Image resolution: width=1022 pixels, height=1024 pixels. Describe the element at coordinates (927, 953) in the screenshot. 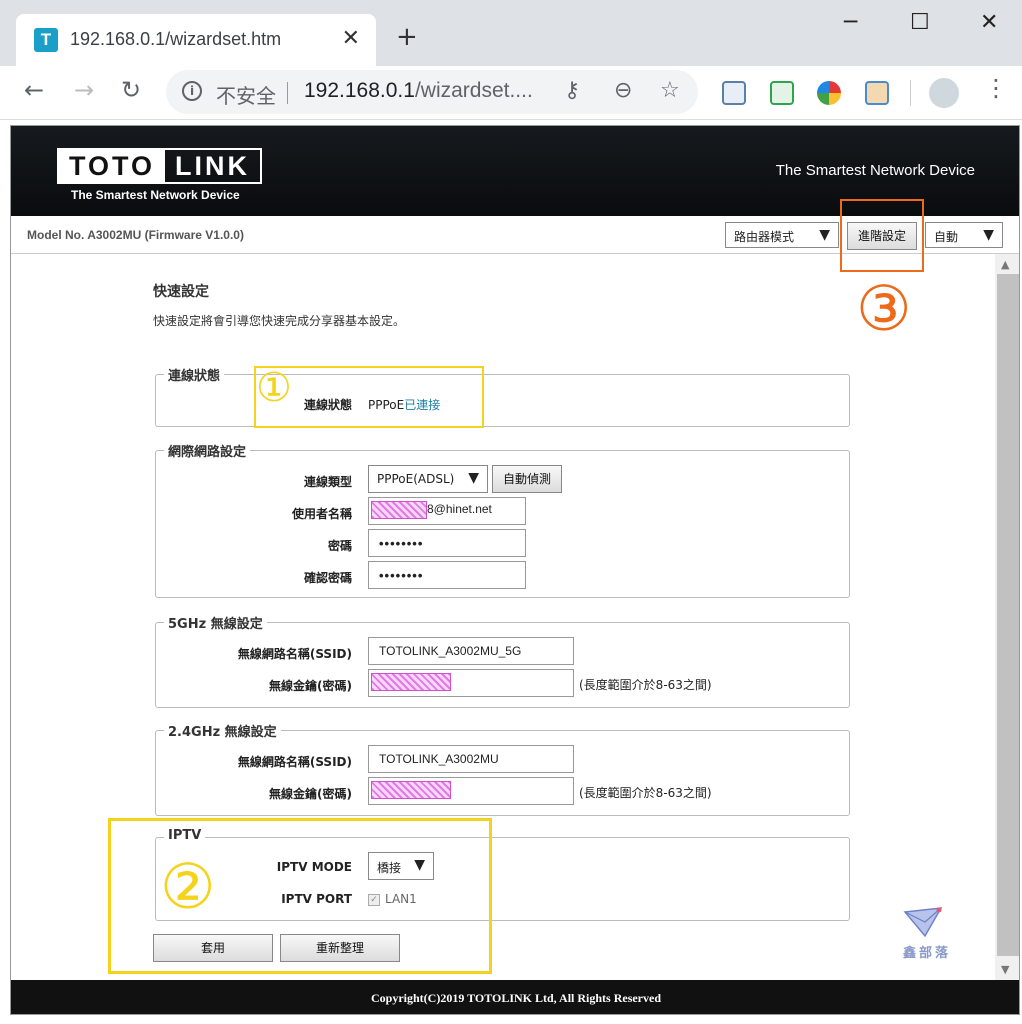

I see `watermark-text: 鑫部落` at that location.